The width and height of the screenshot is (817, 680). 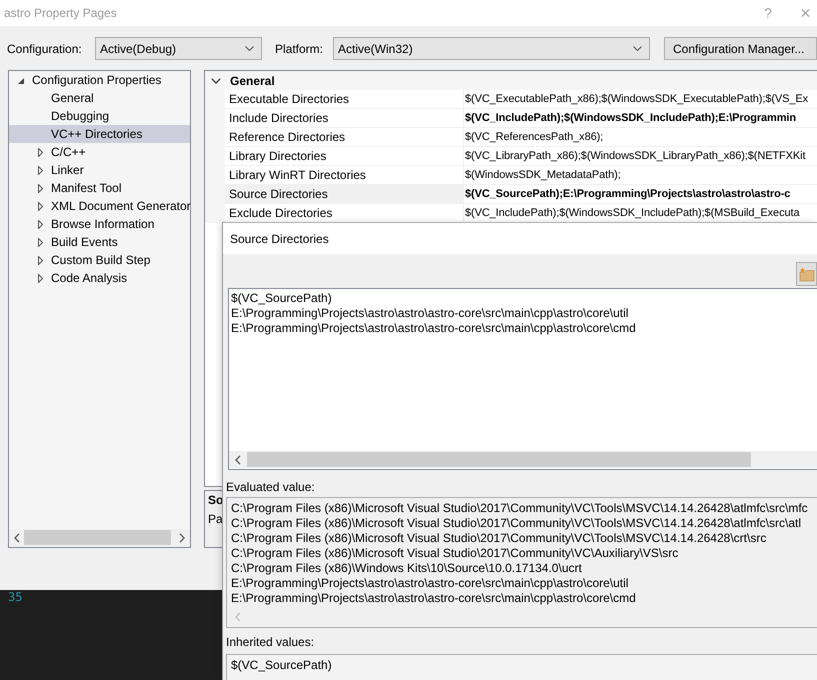 What do you see at coordinates (344, 175) in the screenshot?
I see `property-name: Library WinRT Directories` at bounding box center [344, 175].